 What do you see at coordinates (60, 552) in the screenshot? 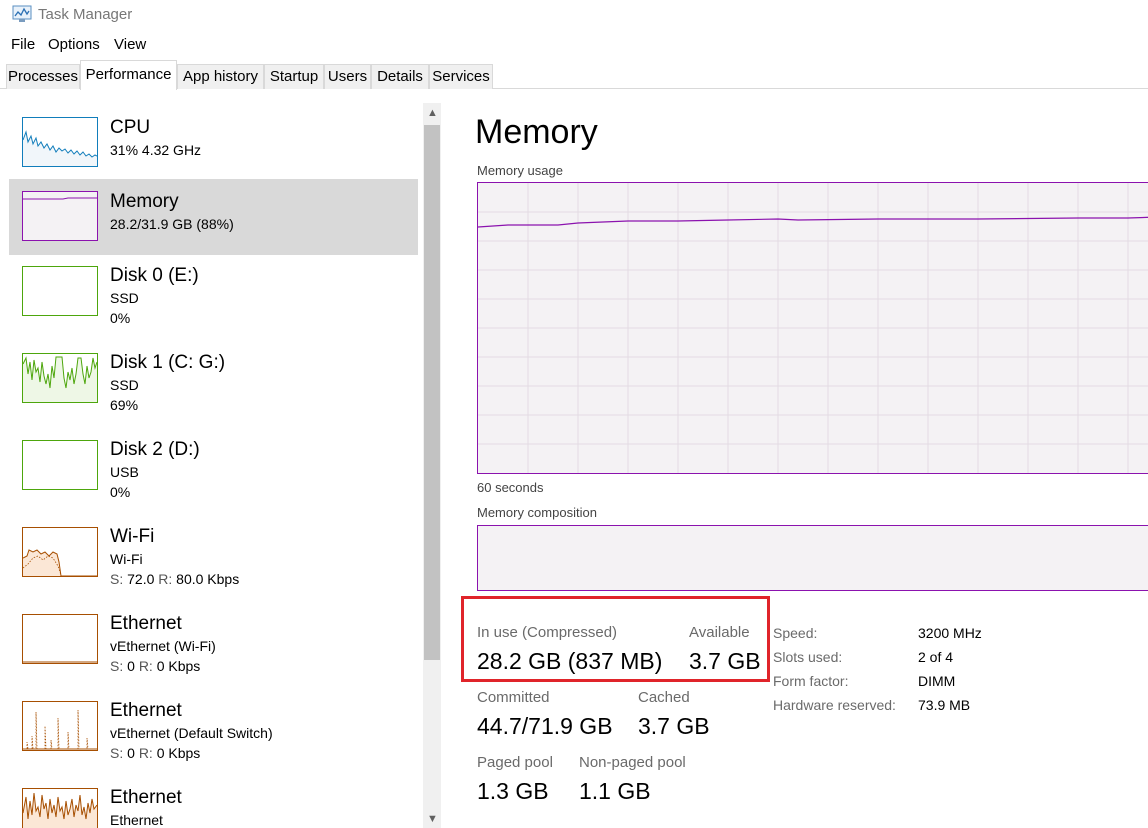
I see `wifi-thumbnail-graph` at bounding box center [60, 552].